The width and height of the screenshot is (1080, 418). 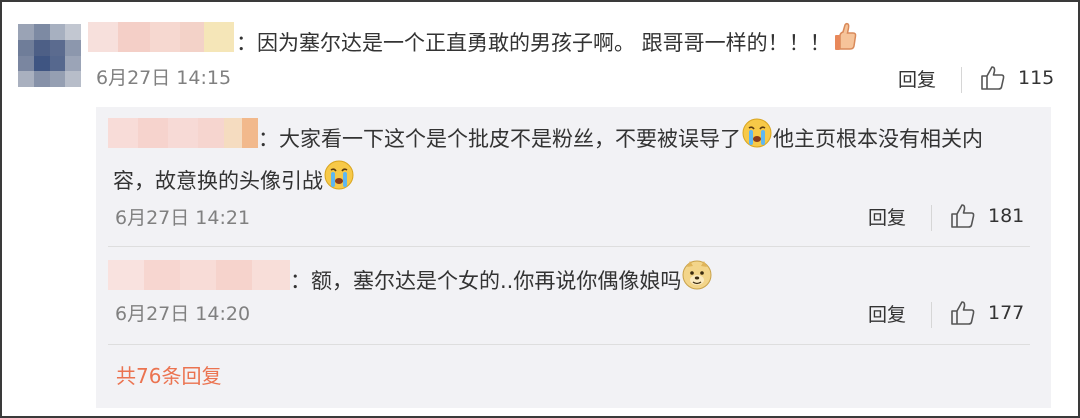 I want to click on avatar, so click(x=49, y=55).